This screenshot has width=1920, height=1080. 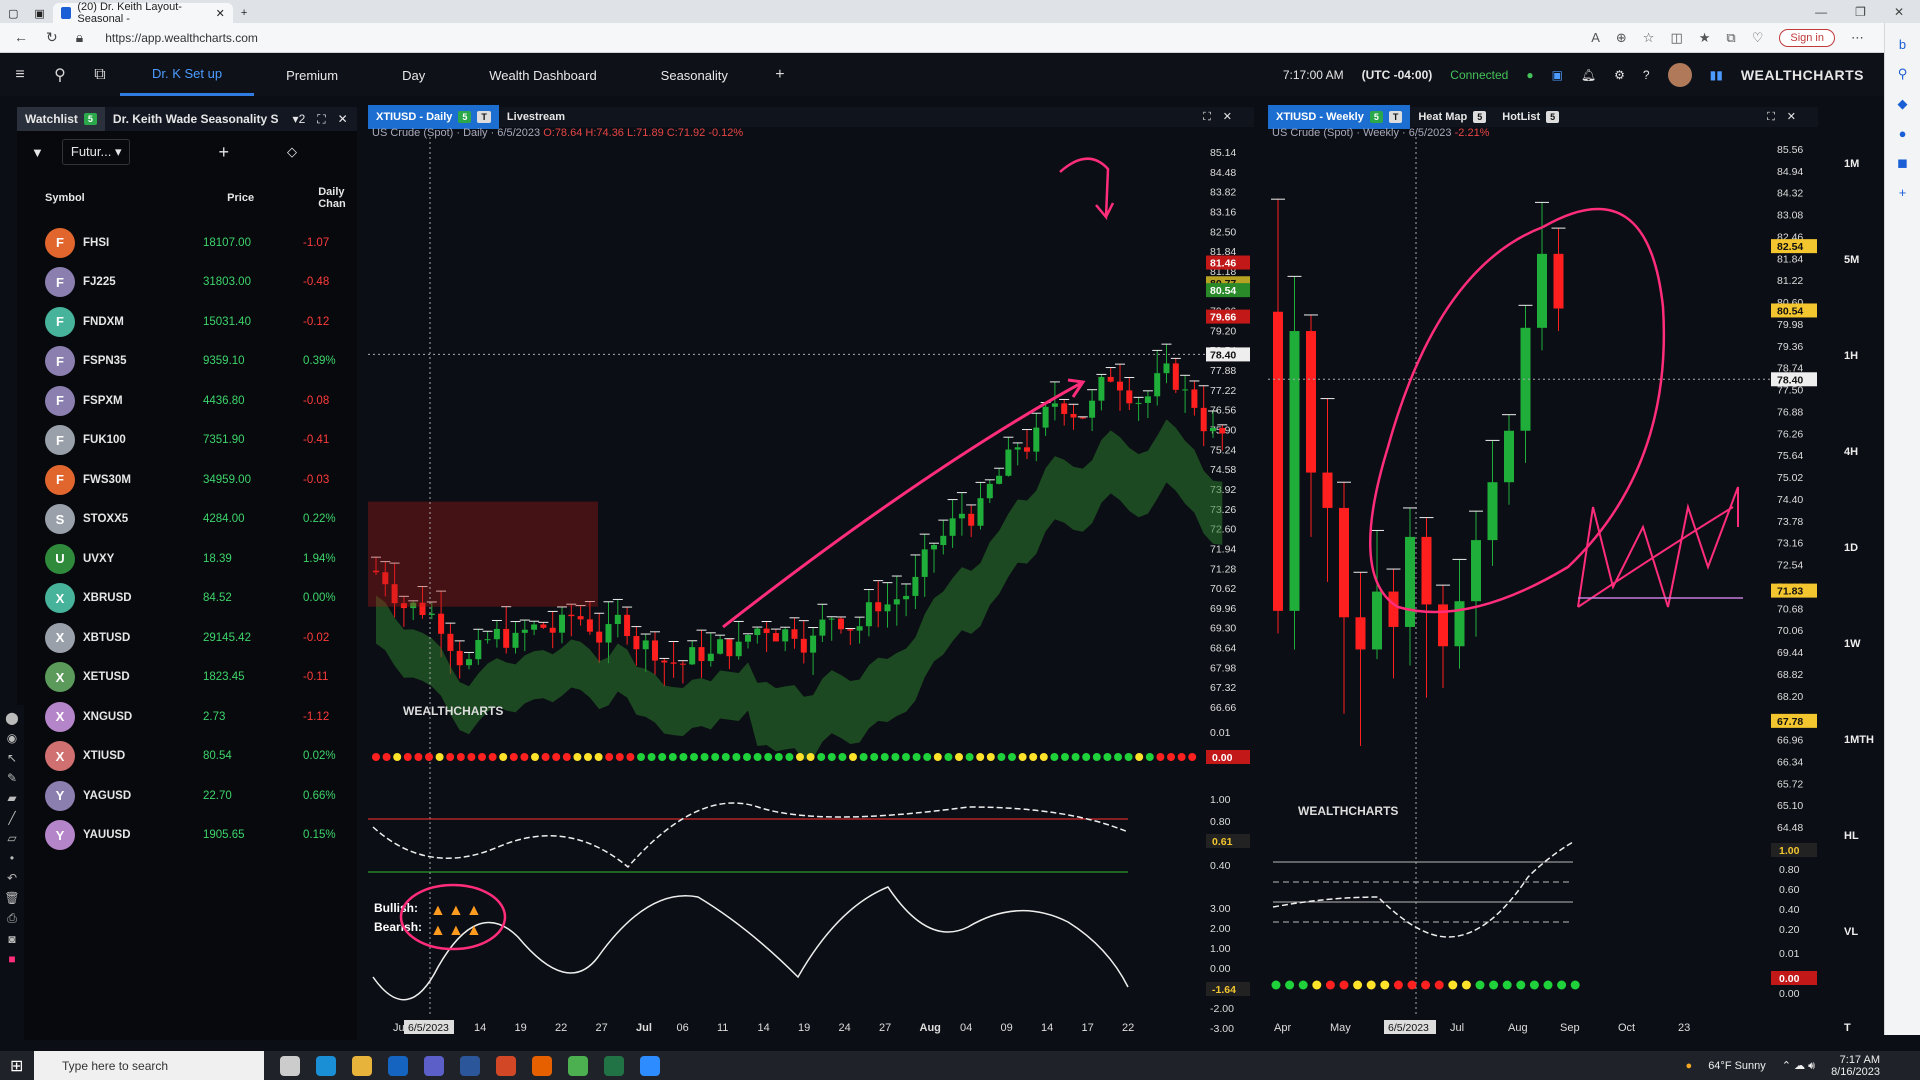 What do you see at coordinates (187, 757) in the screenshot?
I see `watchlist-row-xtiusd: X XTIUSD 80.54 0.02%` at bounding box center [187, 757].